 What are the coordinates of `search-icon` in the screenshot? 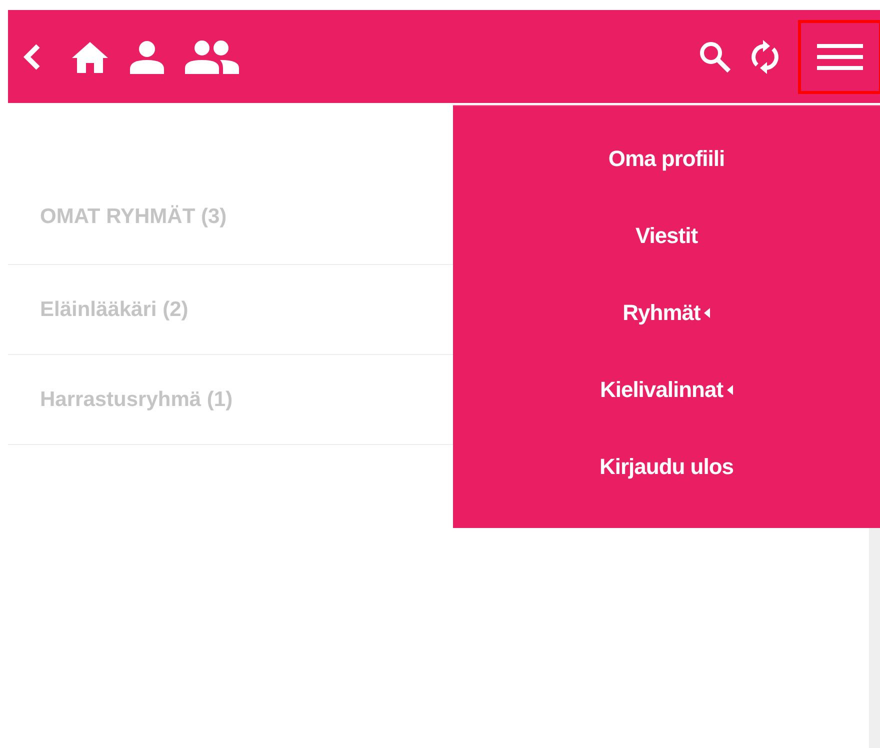 It's located at (715, 57).